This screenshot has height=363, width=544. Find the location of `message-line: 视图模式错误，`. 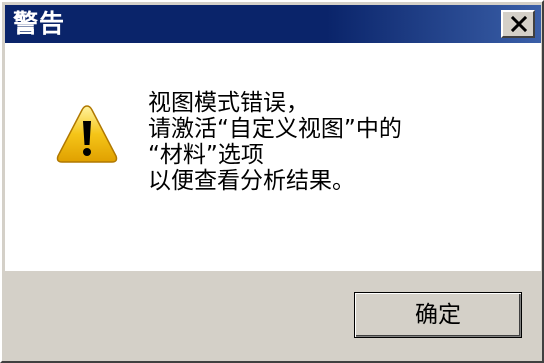

message-line: 视图模式错误， is located at coordinates (228, 103).